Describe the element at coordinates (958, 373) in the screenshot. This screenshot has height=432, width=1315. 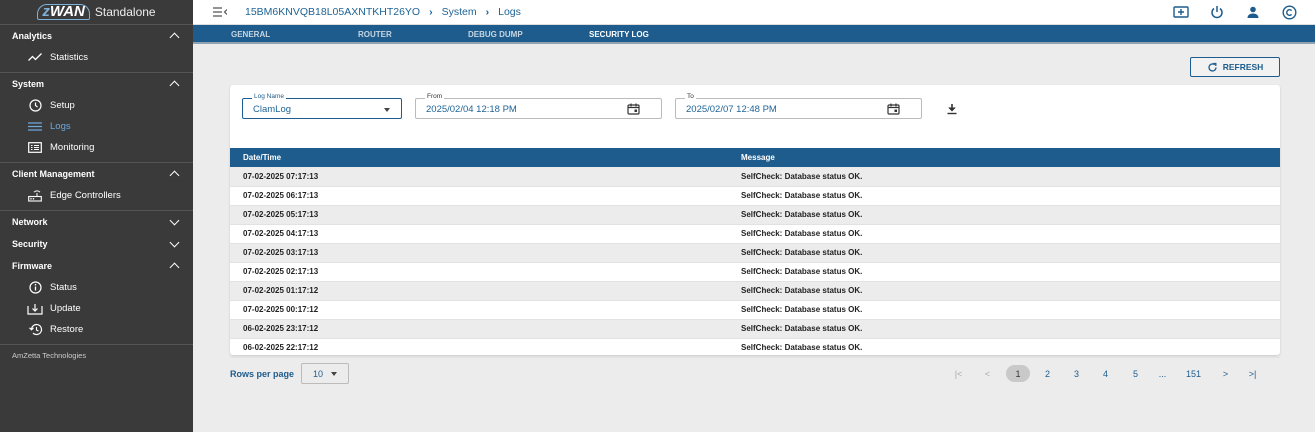
I see `first-page-button: |<` at that location.